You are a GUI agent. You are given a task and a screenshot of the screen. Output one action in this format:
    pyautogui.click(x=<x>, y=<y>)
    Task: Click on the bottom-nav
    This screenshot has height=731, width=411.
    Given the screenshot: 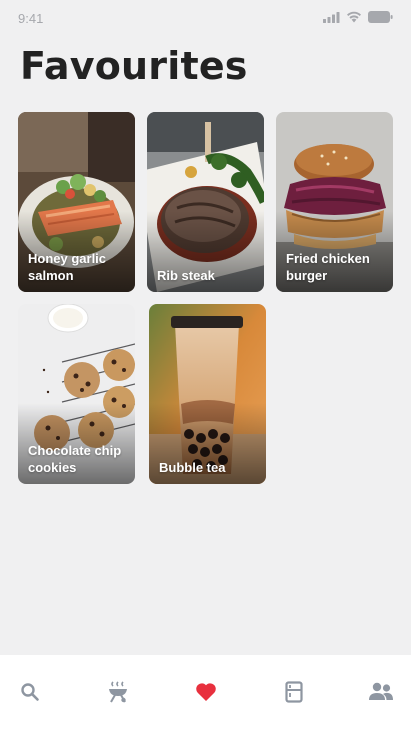 What is the action you would take?
    pyautogui.click(x=205, y=693)
    